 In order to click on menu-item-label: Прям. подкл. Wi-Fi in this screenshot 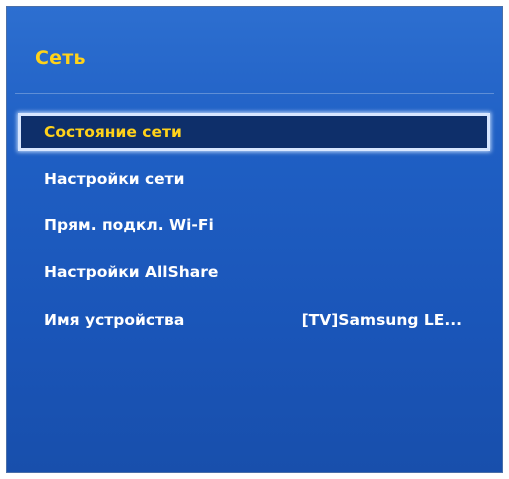, I will do `click(129, 225)`.